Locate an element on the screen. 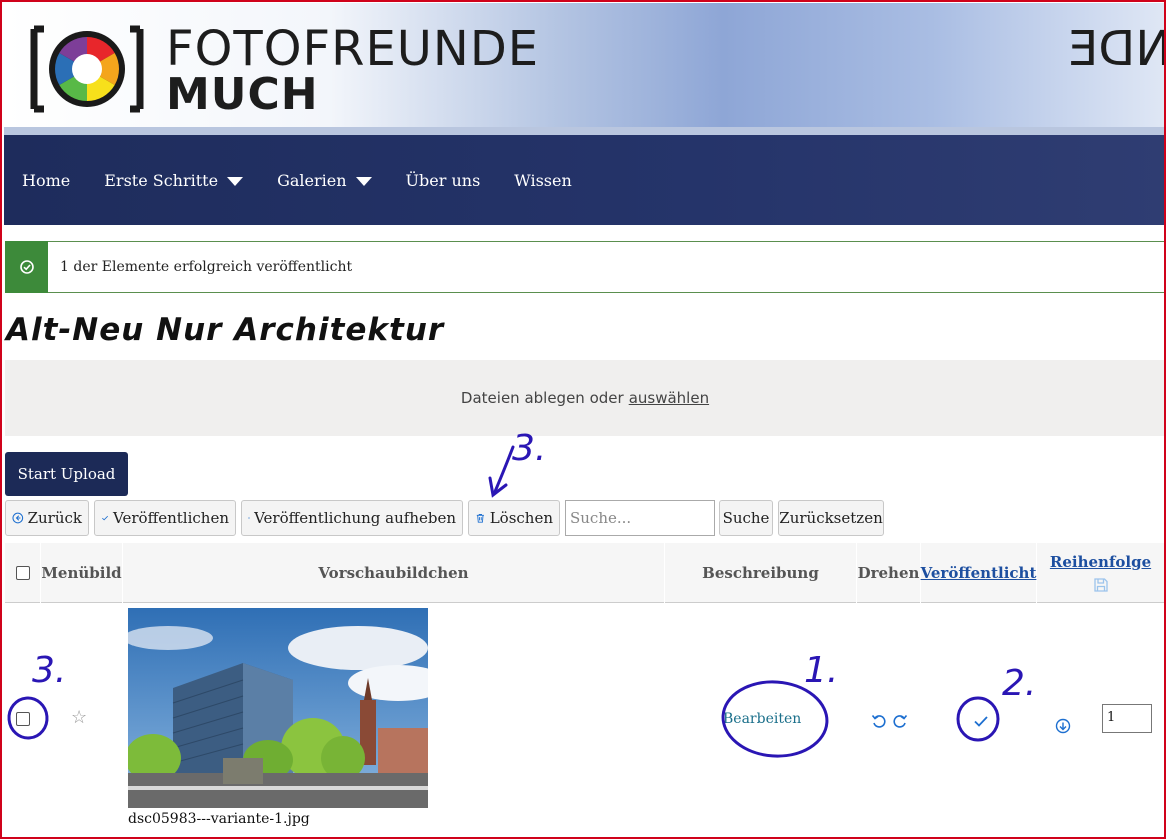 The width and height of the screenshot is (1166, 839). delete-button: Löschen is located at coordinates (514, 518).